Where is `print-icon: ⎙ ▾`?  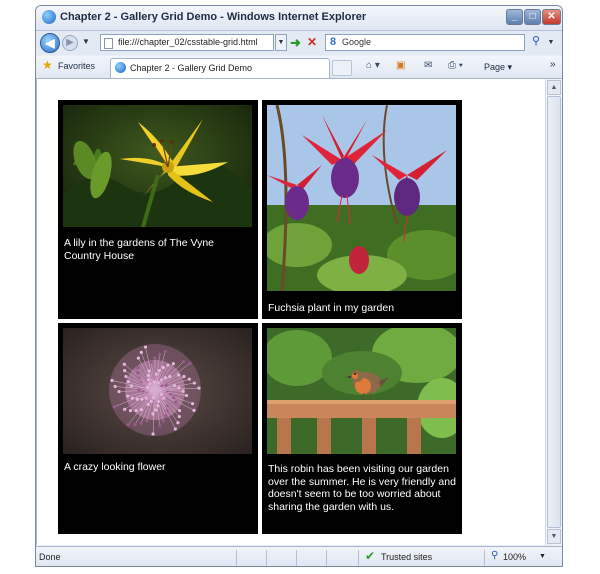 print-icon: ⎙ ▾ is located at coordinates (455, 65).